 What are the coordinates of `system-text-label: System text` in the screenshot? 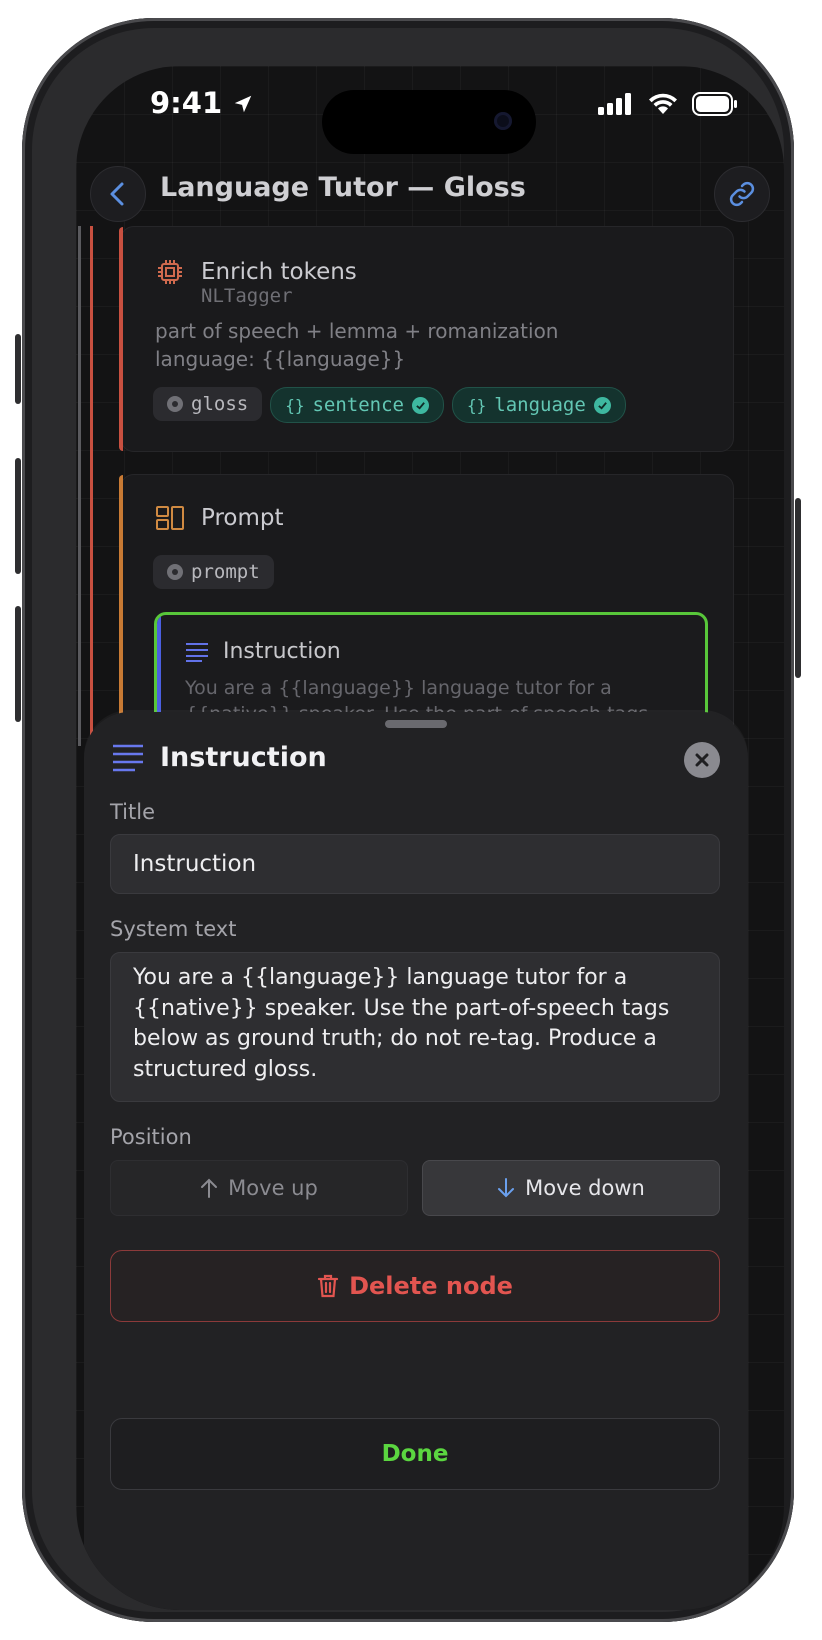 It's located at (173, 929).